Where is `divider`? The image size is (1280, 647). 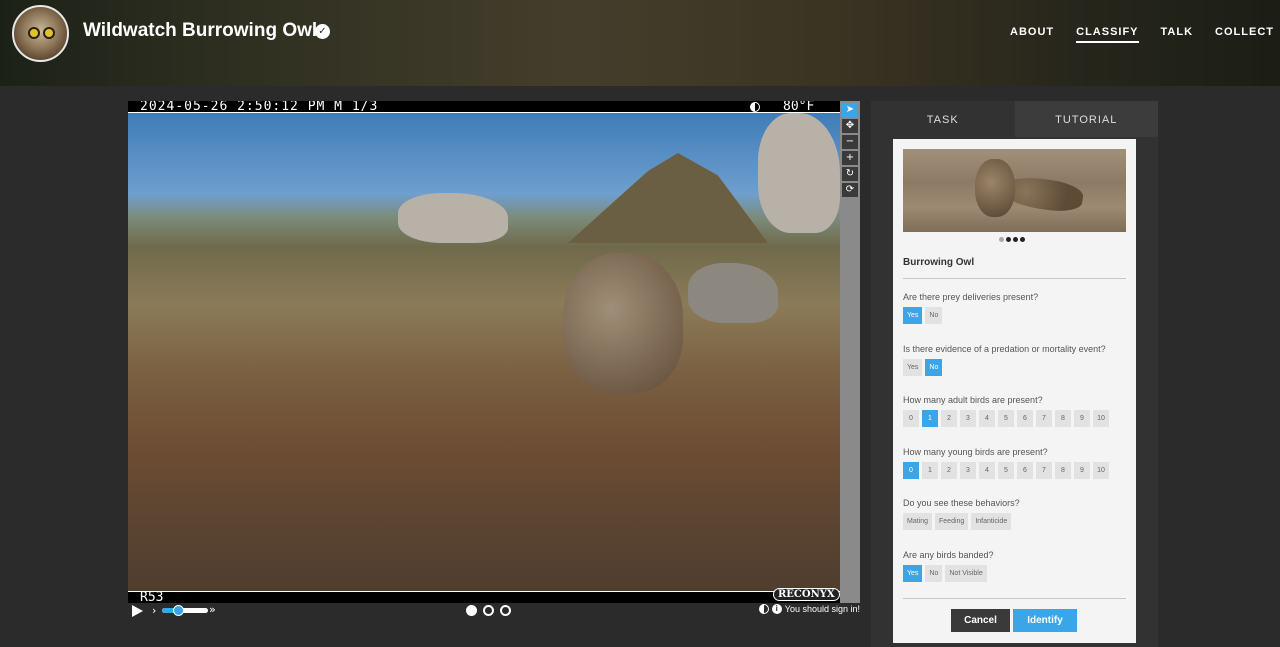 divider is located at coordinates (1014, 598).